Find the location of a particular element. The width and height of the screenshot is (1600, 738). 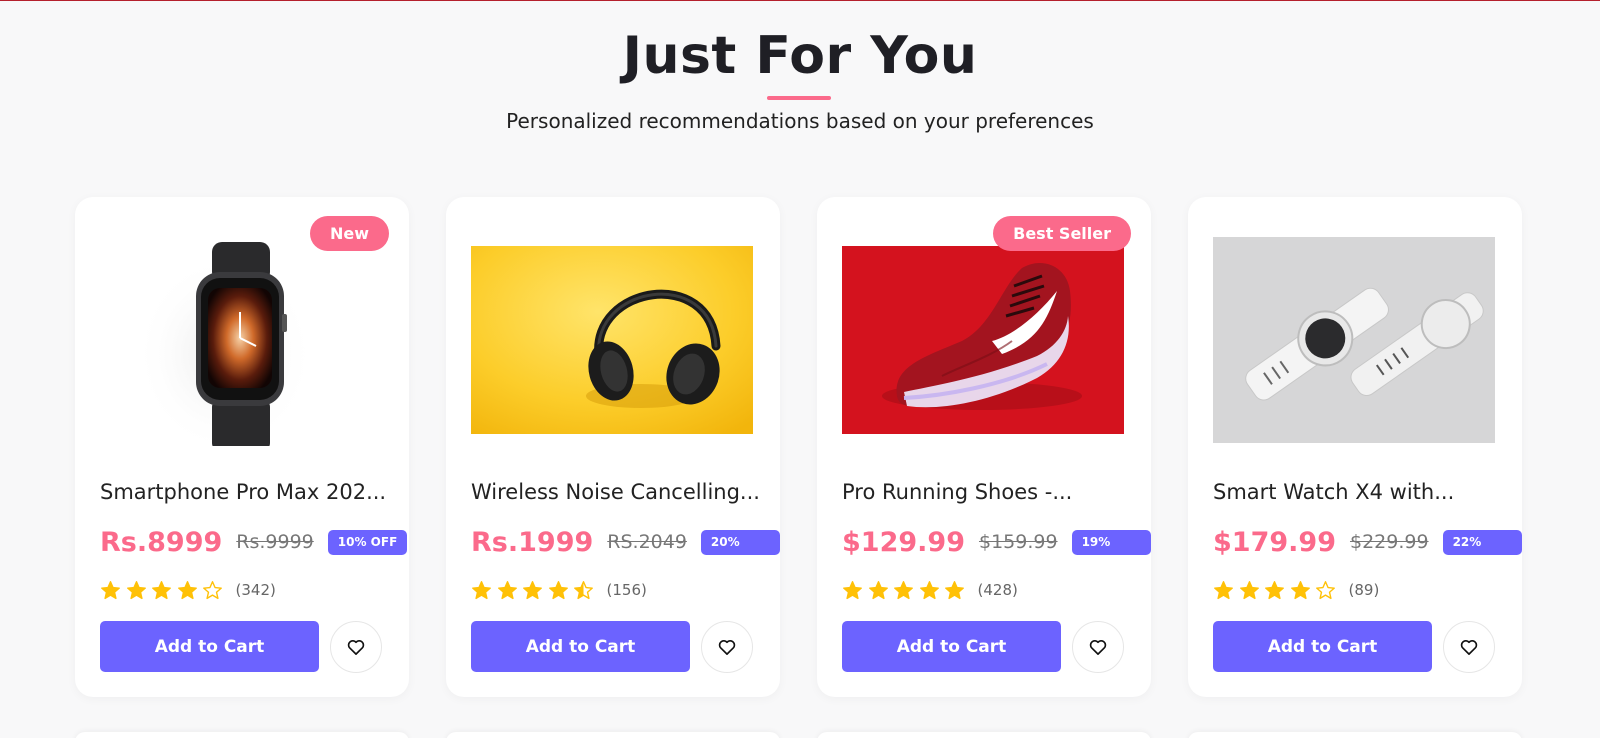

rating-row: (342) is located at coordinates (188, 590).